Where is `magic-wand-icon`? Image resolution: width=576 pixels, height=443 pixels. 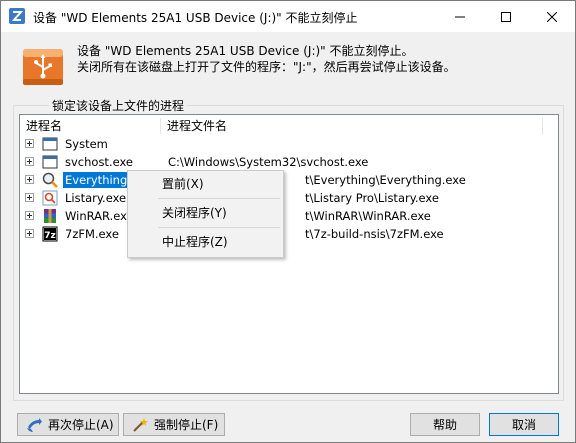
magic-wand-icon is located at coordinates (140, 424).